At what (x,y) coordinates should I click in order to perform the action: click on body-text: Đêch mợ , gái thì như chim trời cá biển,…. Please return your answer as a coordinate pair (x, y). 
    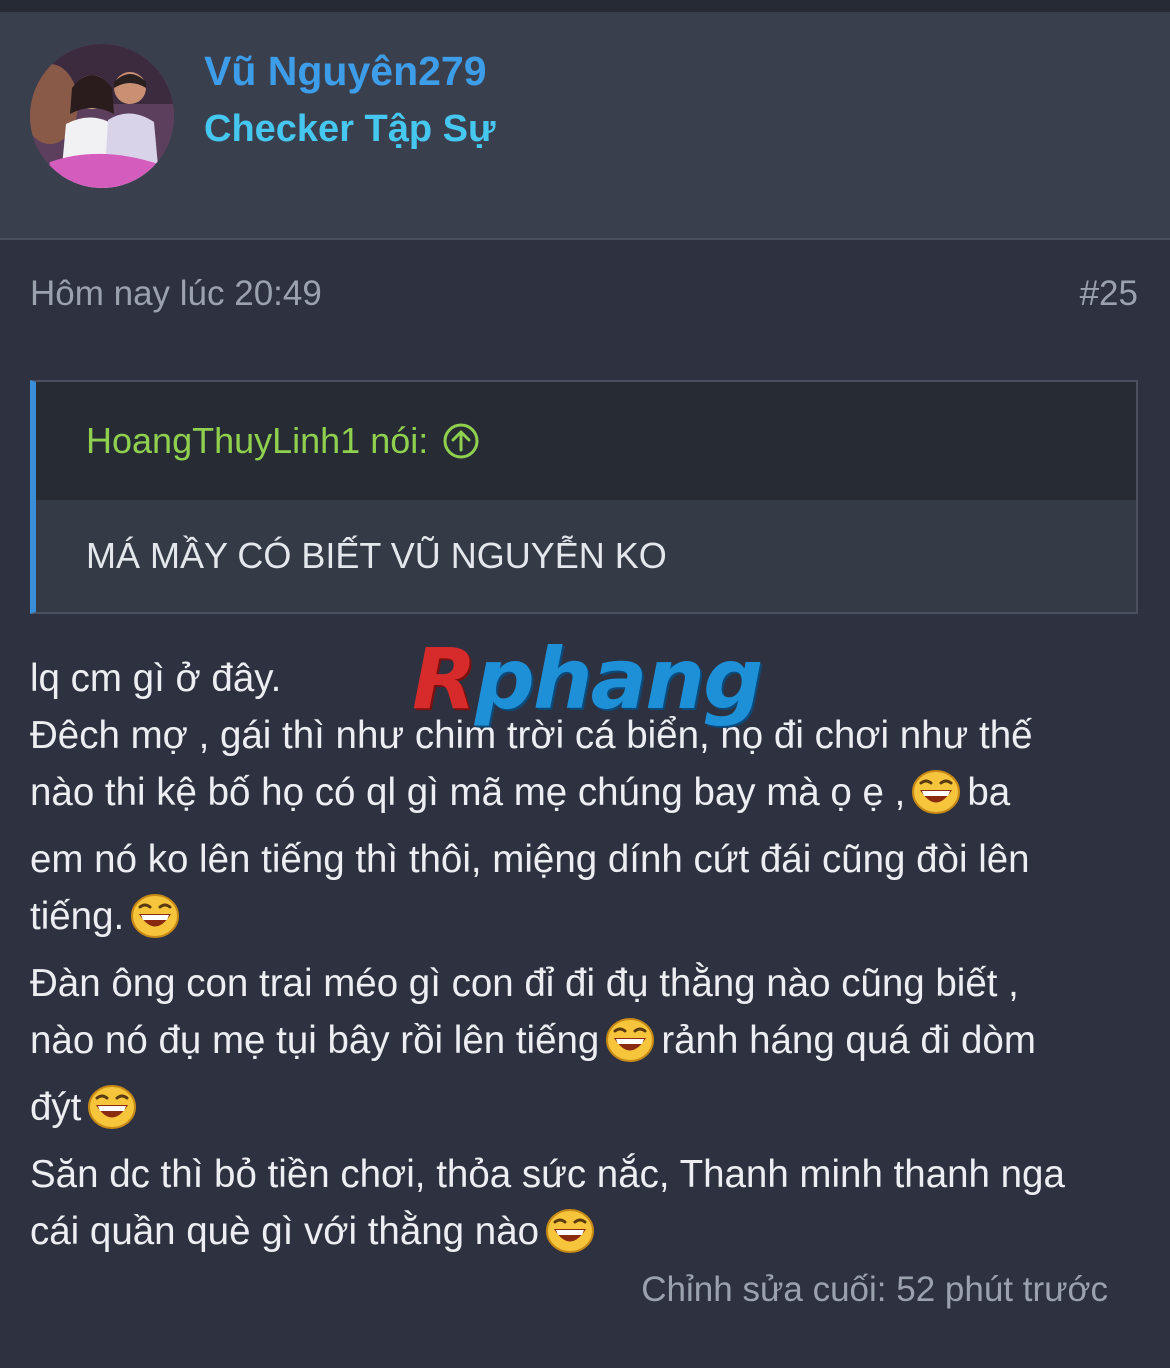
    Looking at the image, I should click on (531, 735).